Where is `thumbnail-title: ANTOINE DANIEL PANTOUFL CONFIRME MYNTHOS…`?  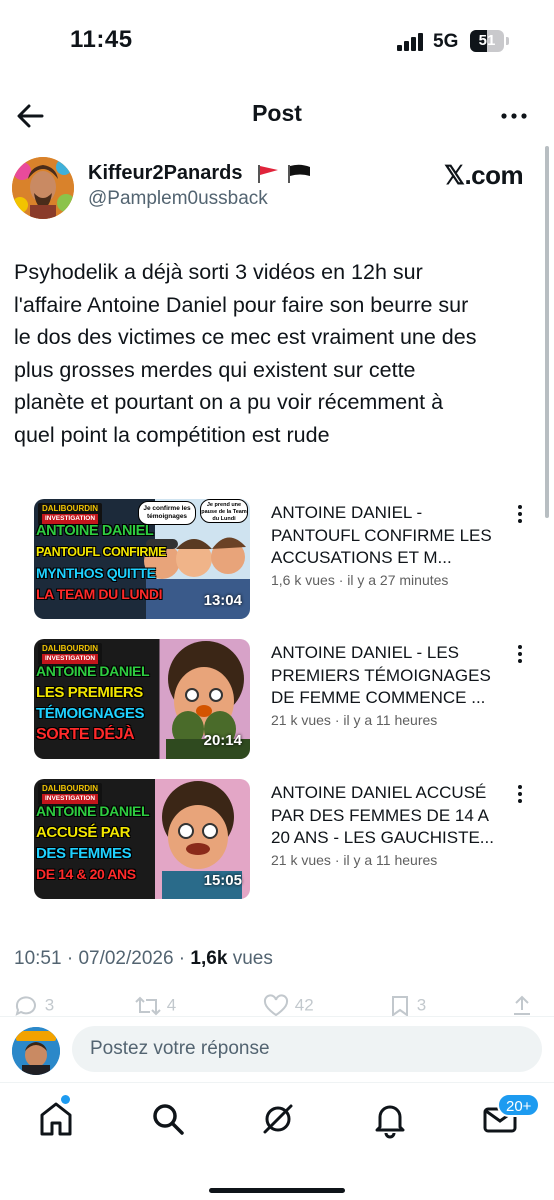 thumbnail-title: ANTOINE DANIEL PANTOUFL CONFIRME MYNTHOS… is located at coordinates (101, 562).